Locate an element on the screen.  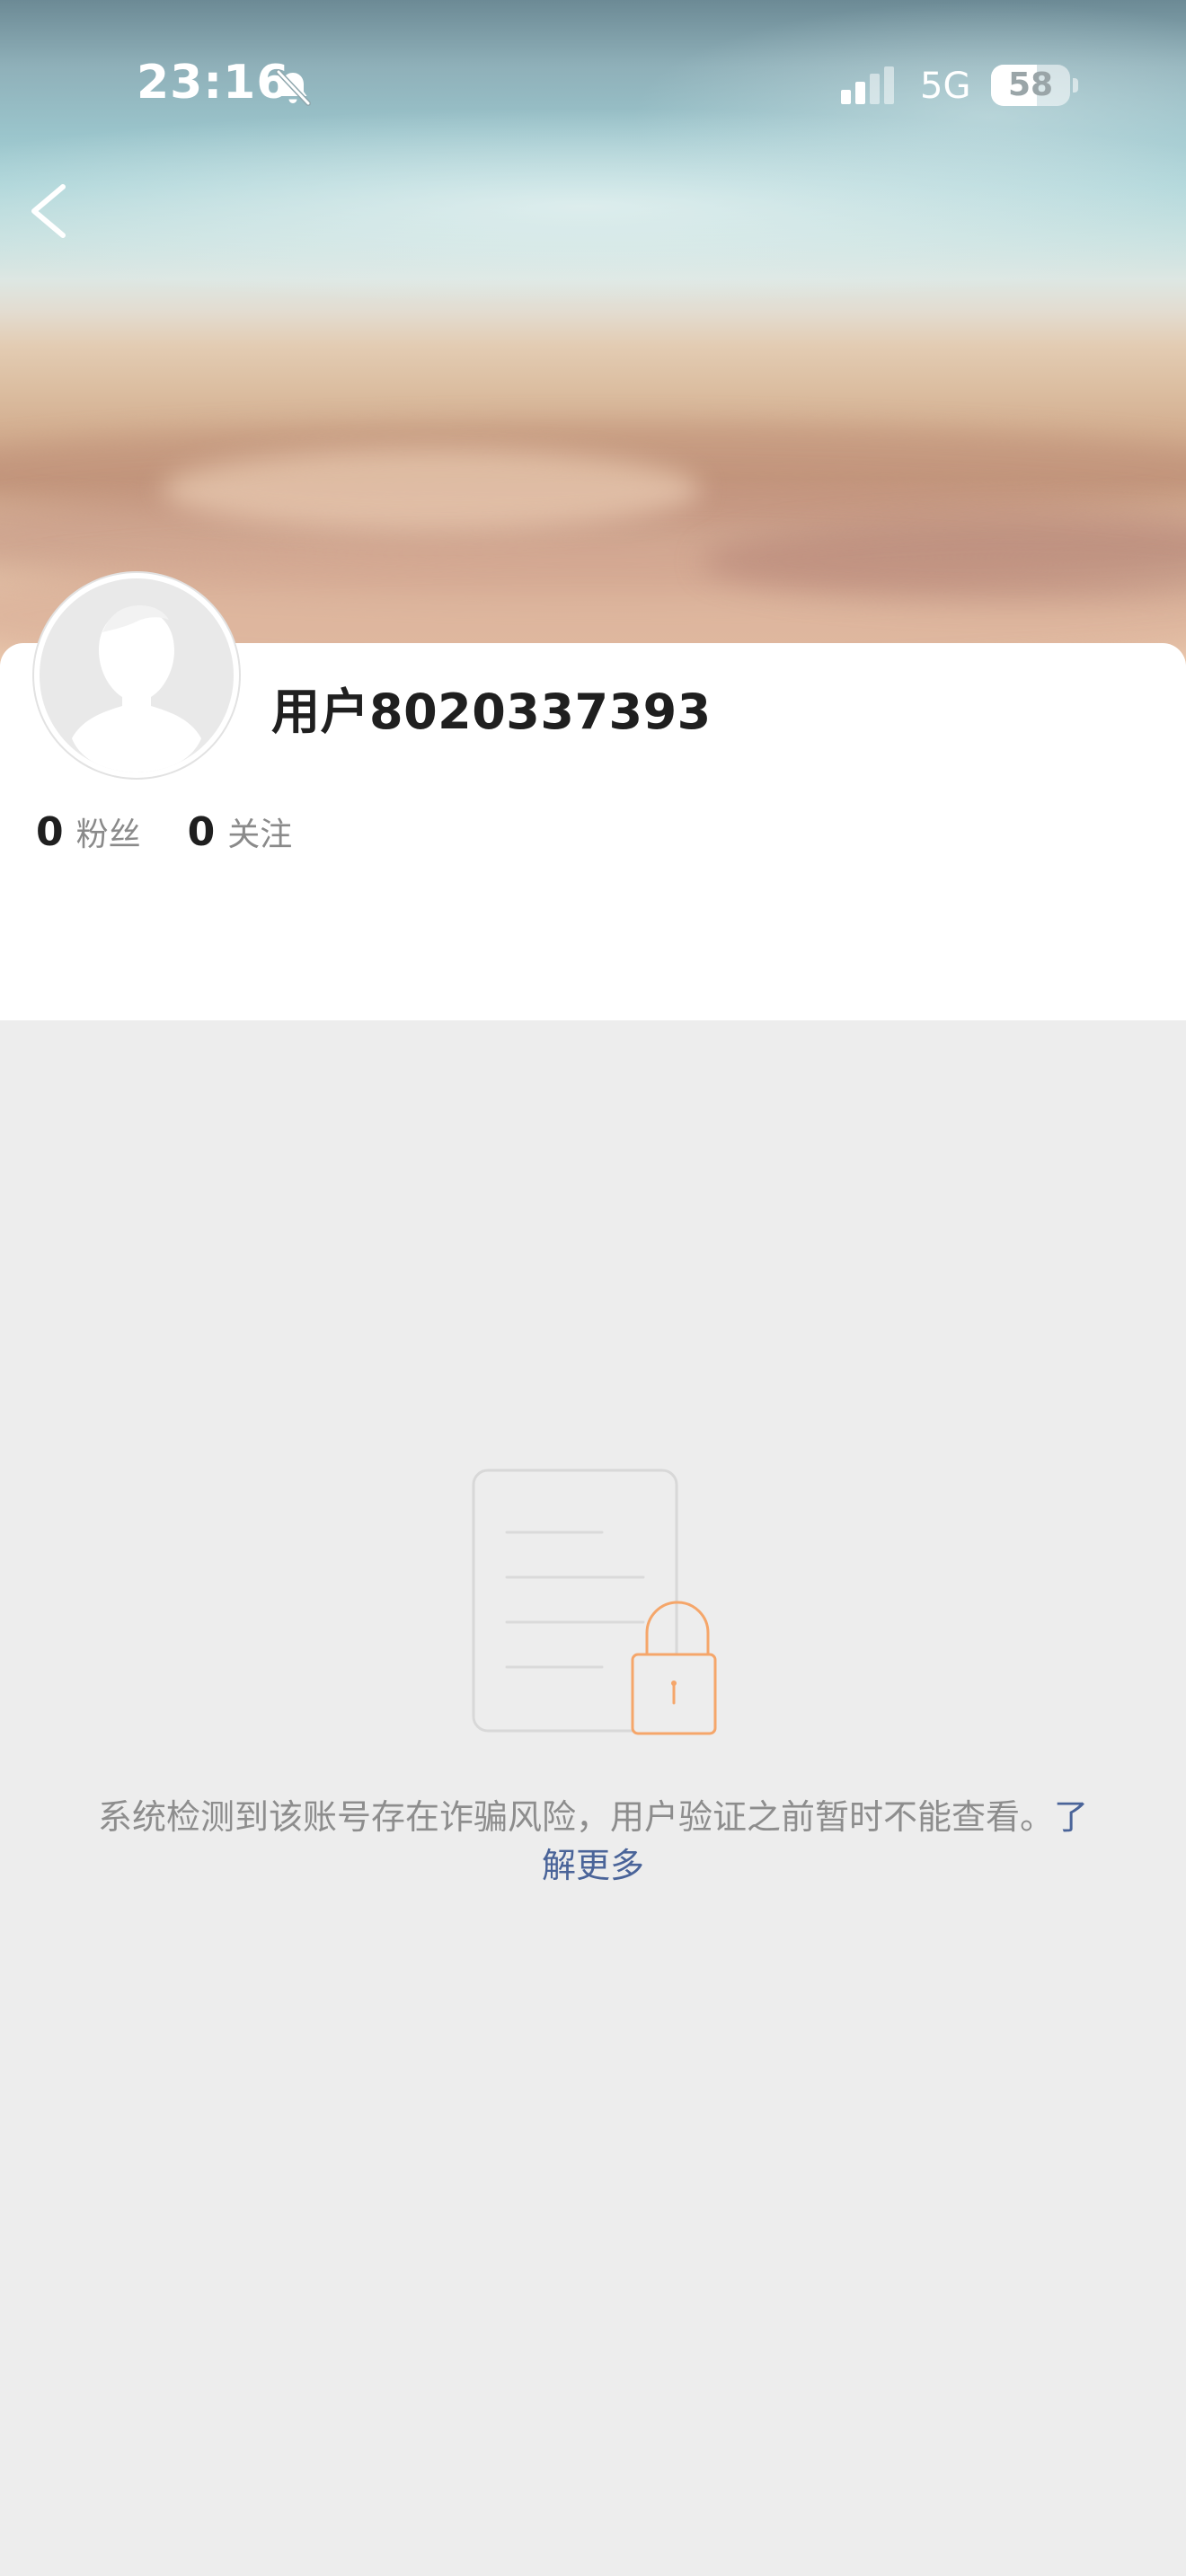
following-label: 关注 is located at coordinates (260, 834).